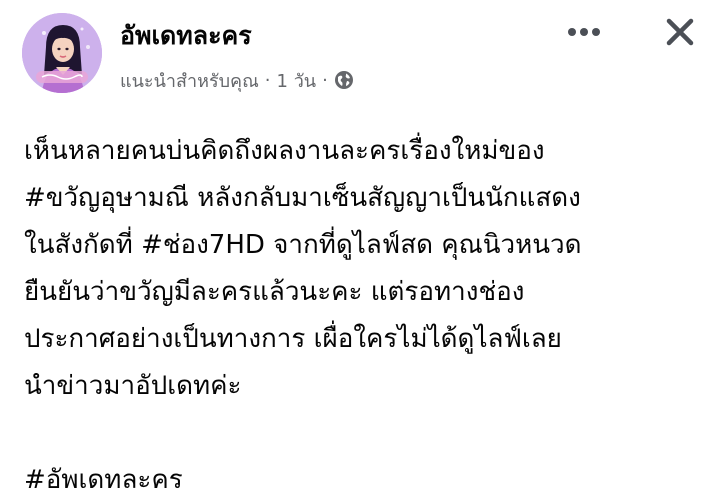 This screenshot has width=720, height=504. What do you see at coordinates (62, 53) in the screenshot?
I see `page-avatar` at bounding box center [62, 53].